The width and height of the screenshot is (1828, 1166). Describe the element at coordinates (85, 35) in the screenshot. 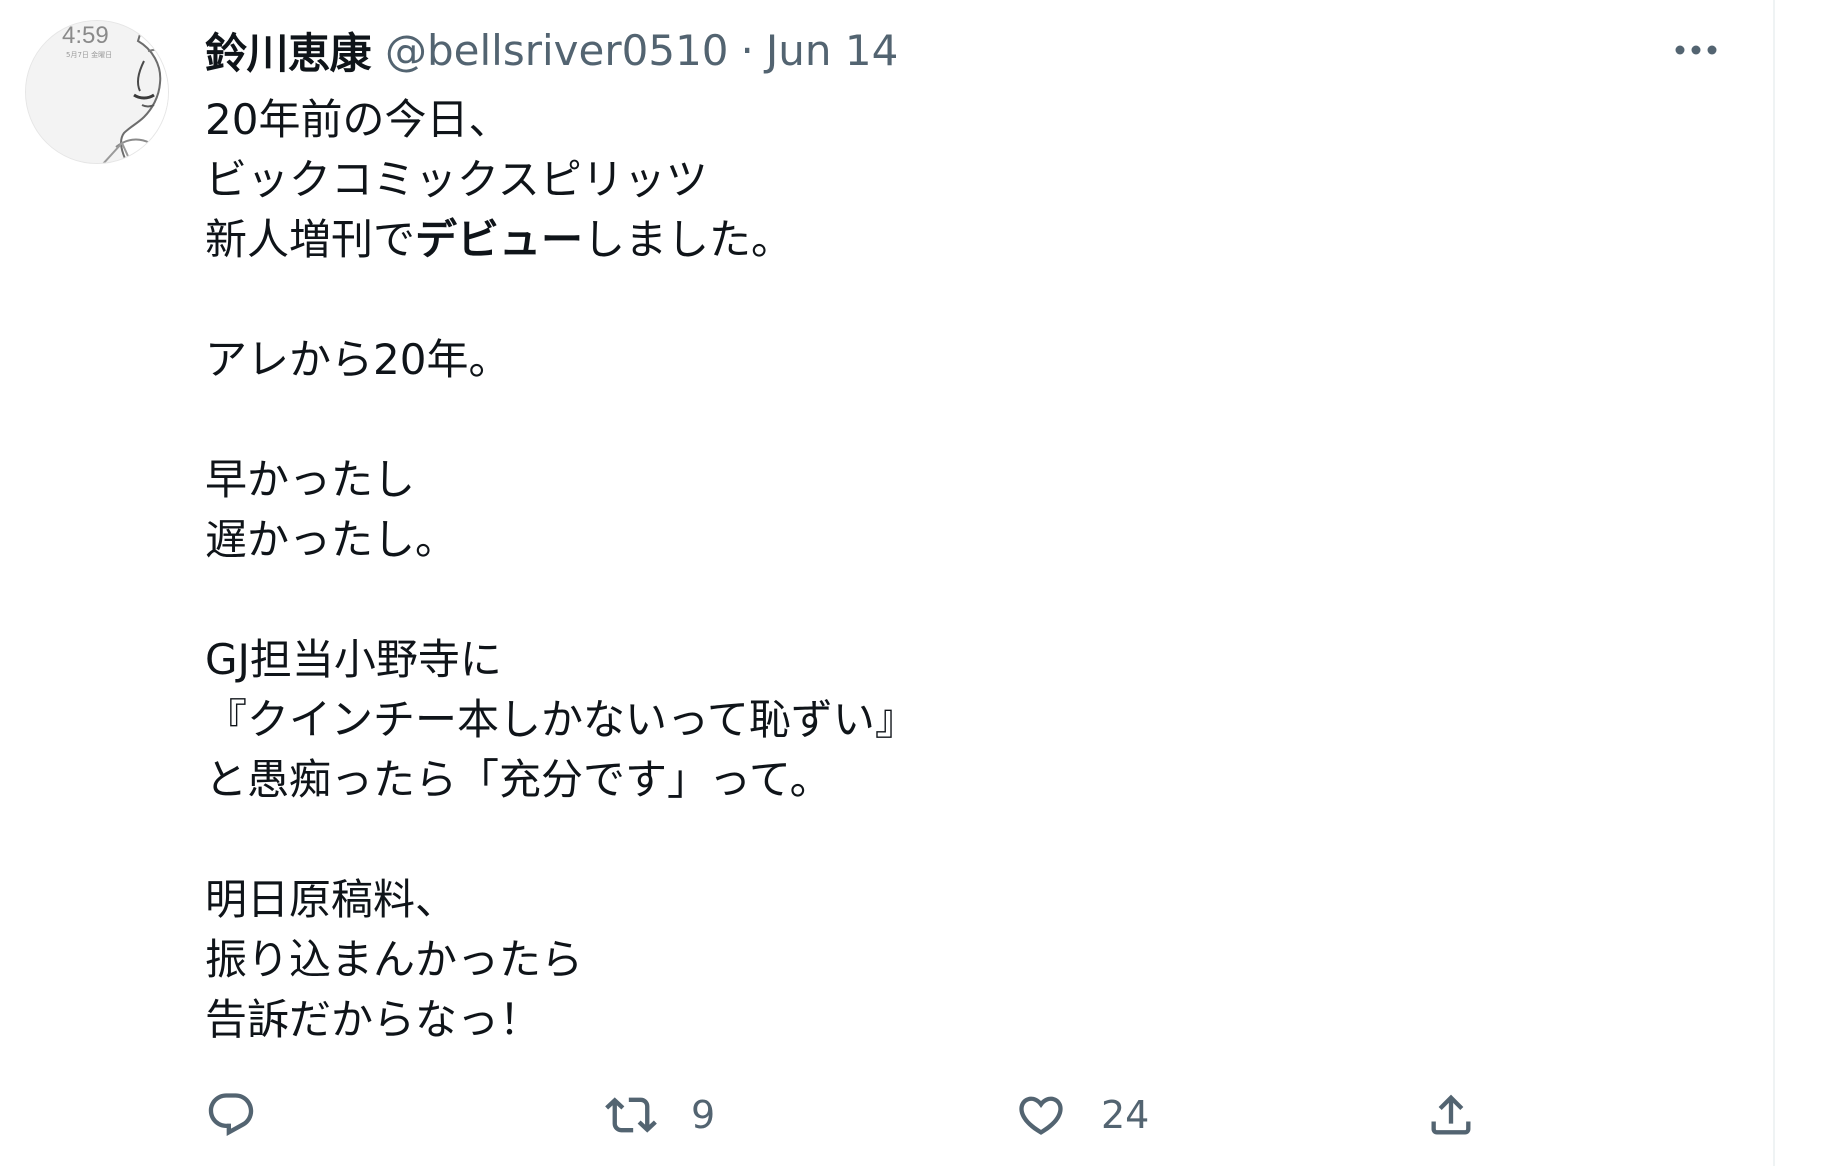

I see `avatar-clock-text: 4:59` at that location.